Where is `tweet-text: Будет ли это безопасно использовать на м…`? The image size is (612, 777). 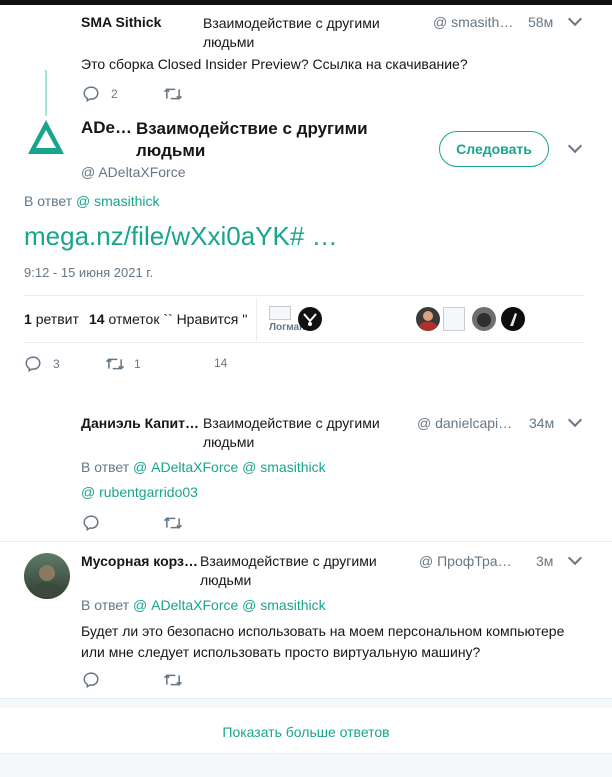
tweet-text: Будет ли это безопасно использовать на м… is located at coordinates (323, 641).